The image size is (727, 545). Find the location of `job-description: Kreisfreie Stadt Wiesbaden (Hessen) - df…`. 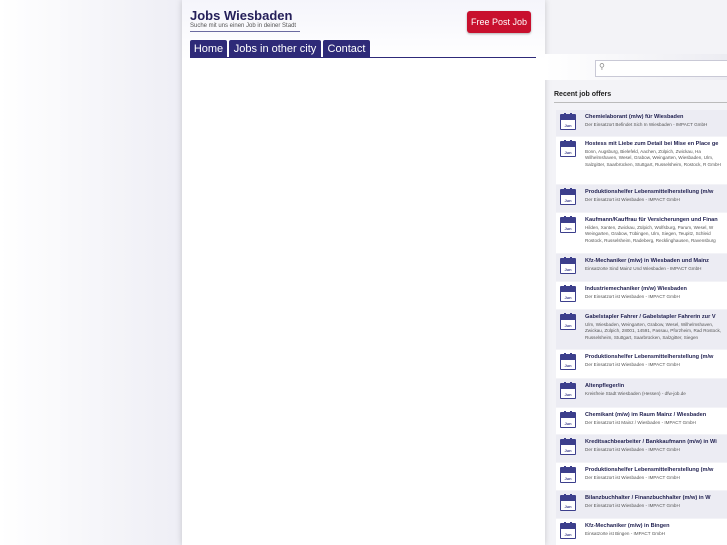

job-description: Kreisfreie Stadt Wiesbaden (Hessen) - df… is located at coordinates (635, 393).